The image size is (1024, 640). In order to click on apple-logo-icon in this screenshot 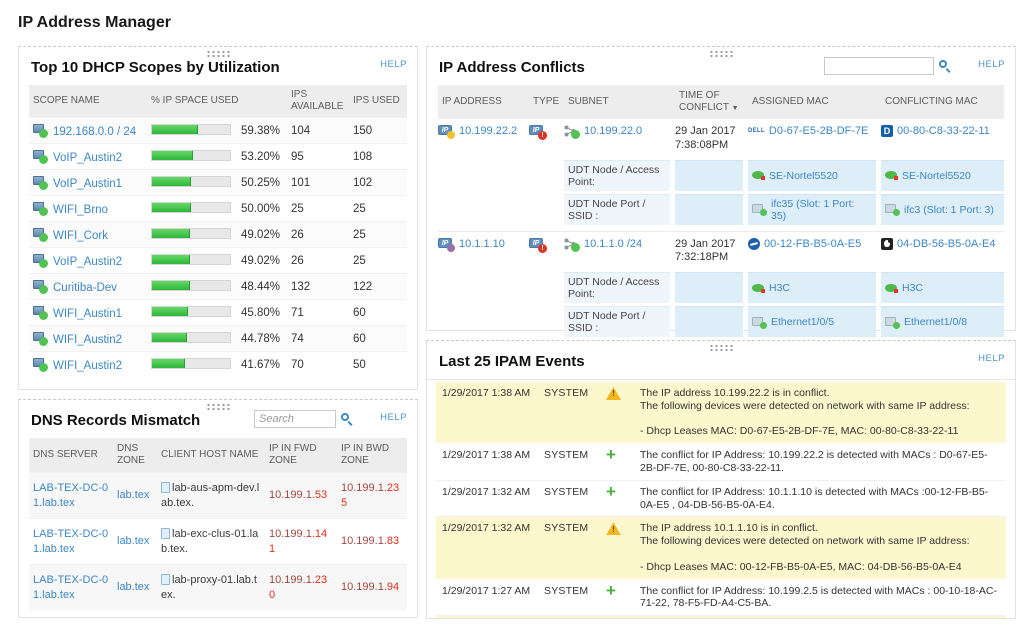, I will do `click(887, 243)`.